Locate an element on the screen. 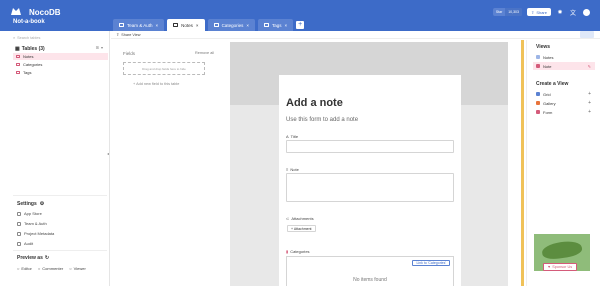 The height and width of the screenshot is (286, 600). sidebar-item-notes: Notes is located at coordinates (60, 56).